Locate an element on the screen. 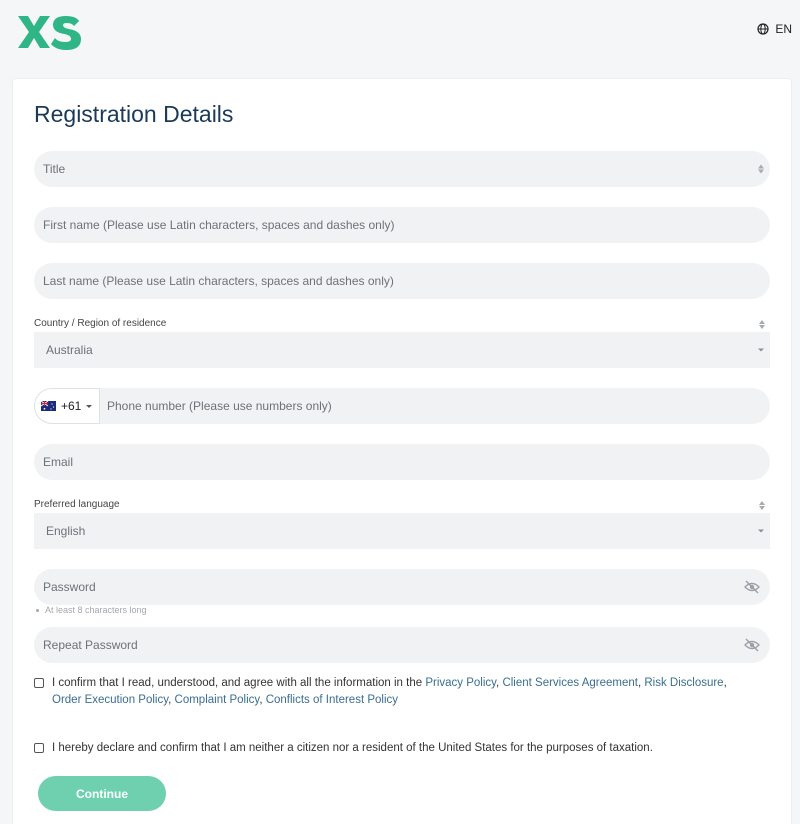 The width and height of the screenshot is (800, 824). preferred-language-select: English is located at coordinates (402, 531).